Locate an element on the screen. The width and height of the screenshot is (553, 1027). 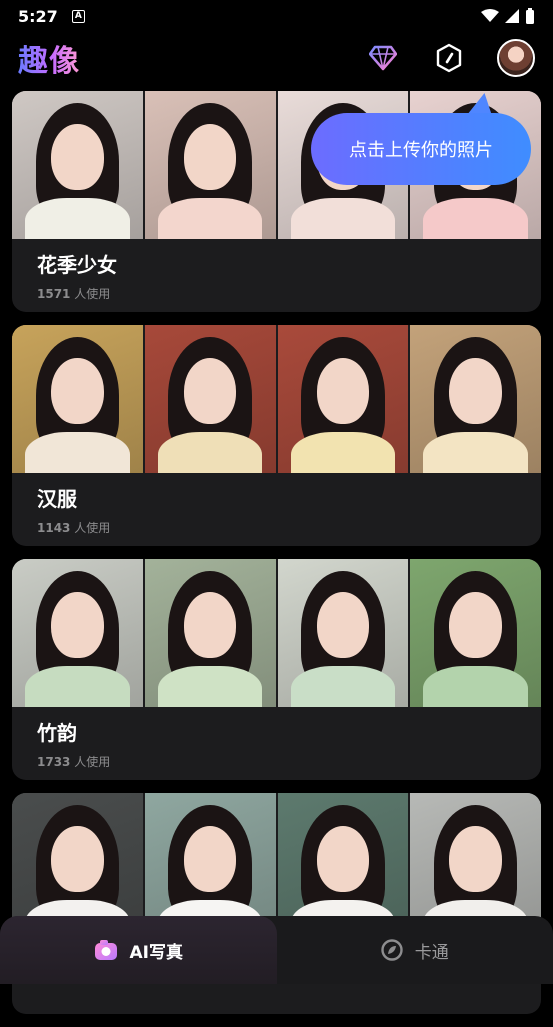
bottom-nav: AI写真 卡通 is located at coordinates (276, 950).